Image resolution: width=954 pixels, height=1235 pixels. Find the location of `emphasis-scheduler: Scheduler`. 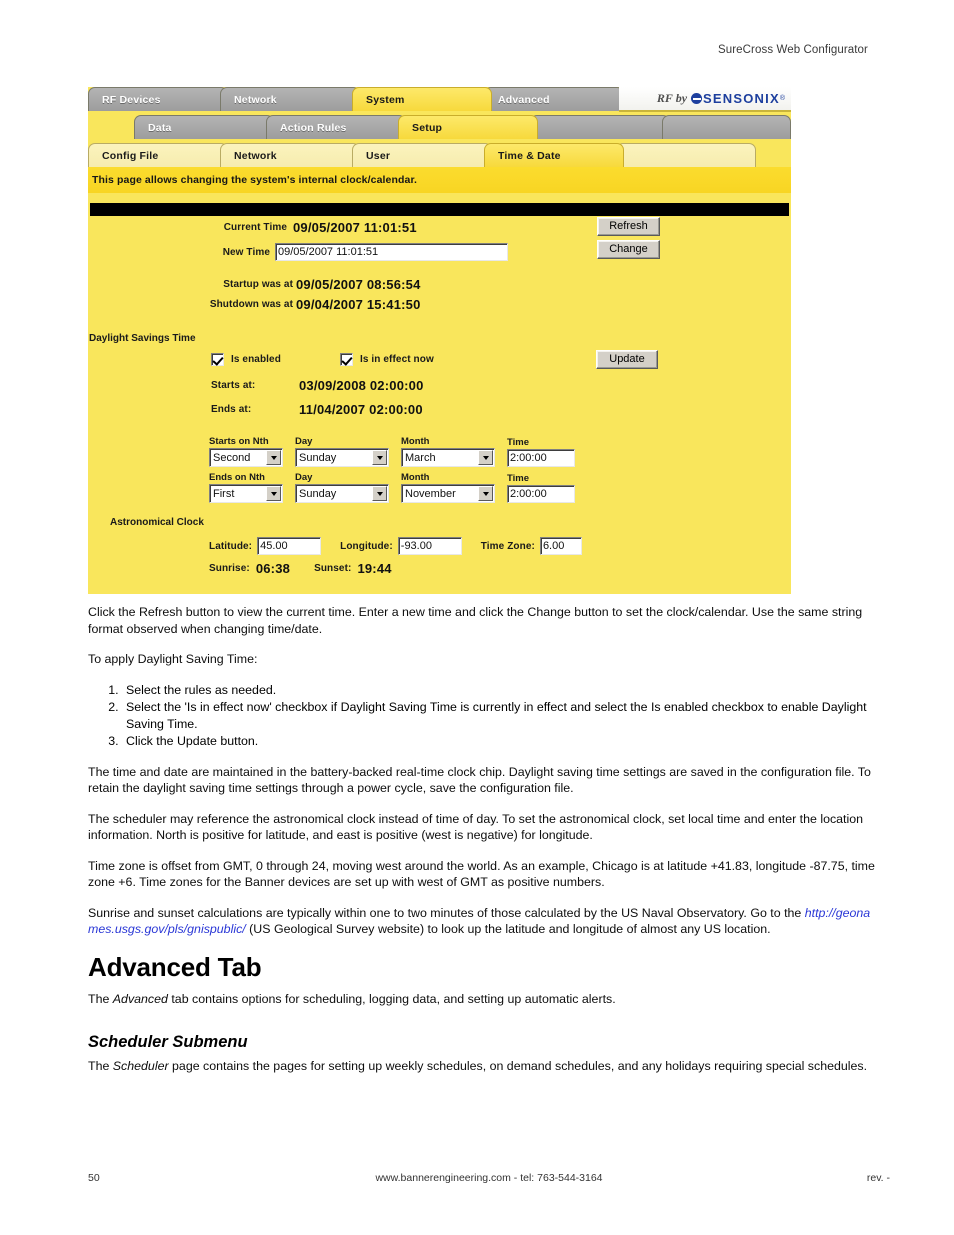

emphasis-scheduler: Scheduler is located at coordinates (140, 1066).